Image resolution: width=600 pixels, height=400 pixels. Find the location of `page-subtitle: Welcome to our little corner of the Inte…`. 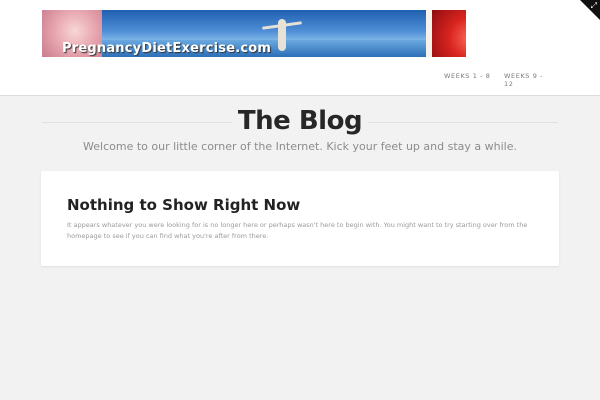

page-subtitle: Welcome to our little corner of the Inte… is located at coordinates (300, 146).